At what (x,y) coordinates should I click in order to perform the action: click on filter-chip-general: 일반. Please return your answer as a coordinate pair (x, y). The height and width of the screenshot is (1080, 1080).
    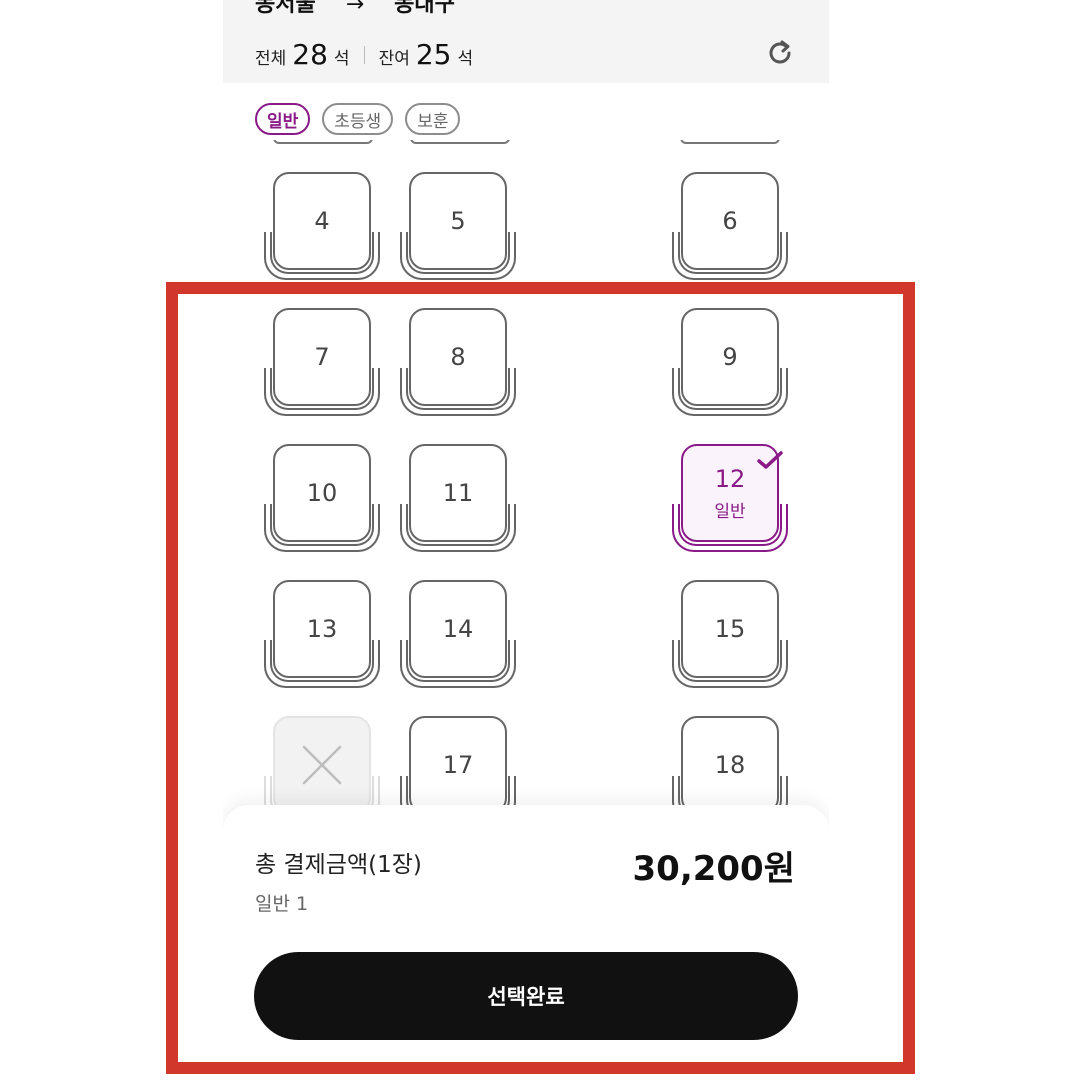
    Looking at the image, I should click on (283, 119).